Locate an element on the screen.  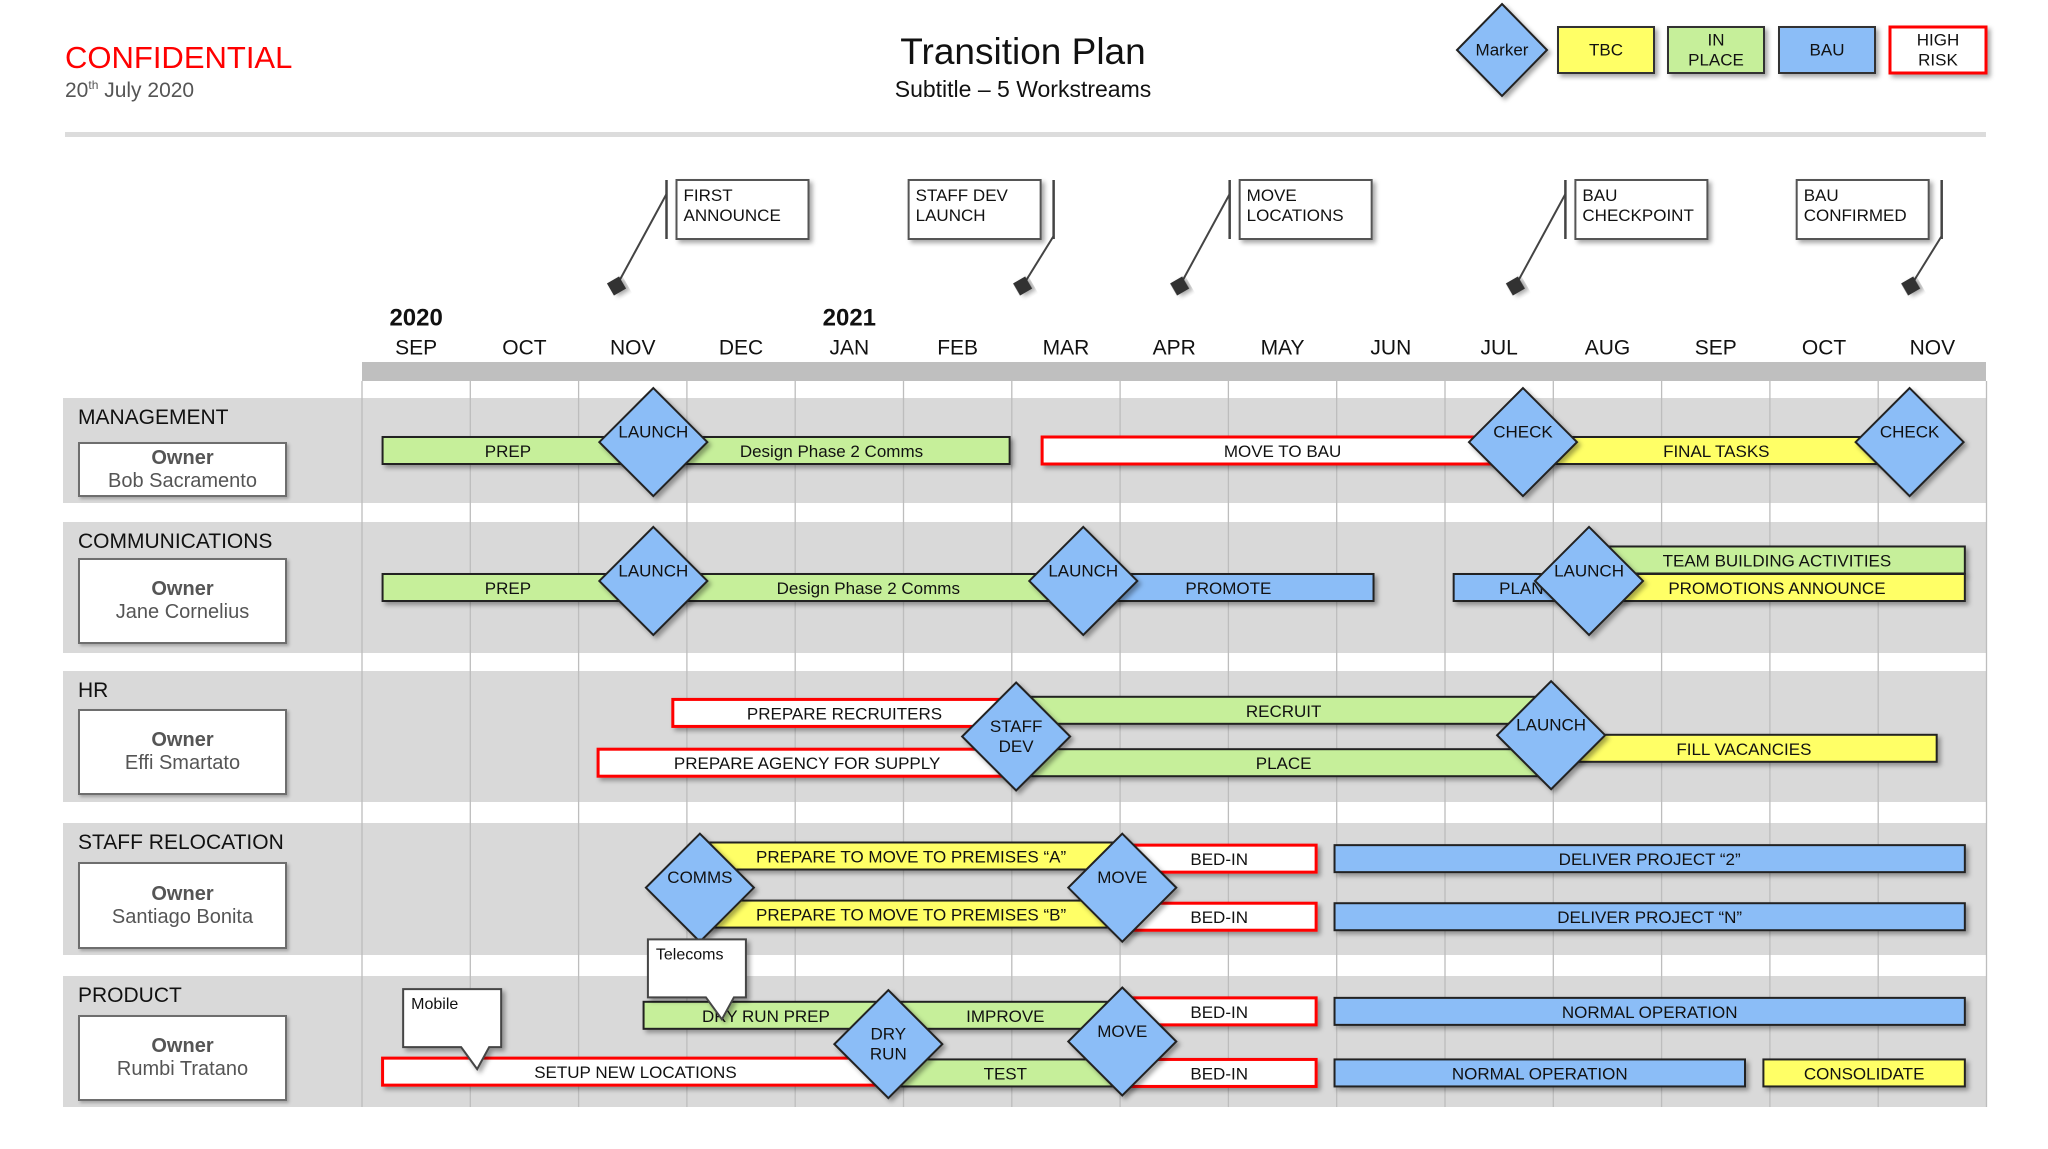
callout-label: CHECKPOINT is located at coordinates (1637, 215).